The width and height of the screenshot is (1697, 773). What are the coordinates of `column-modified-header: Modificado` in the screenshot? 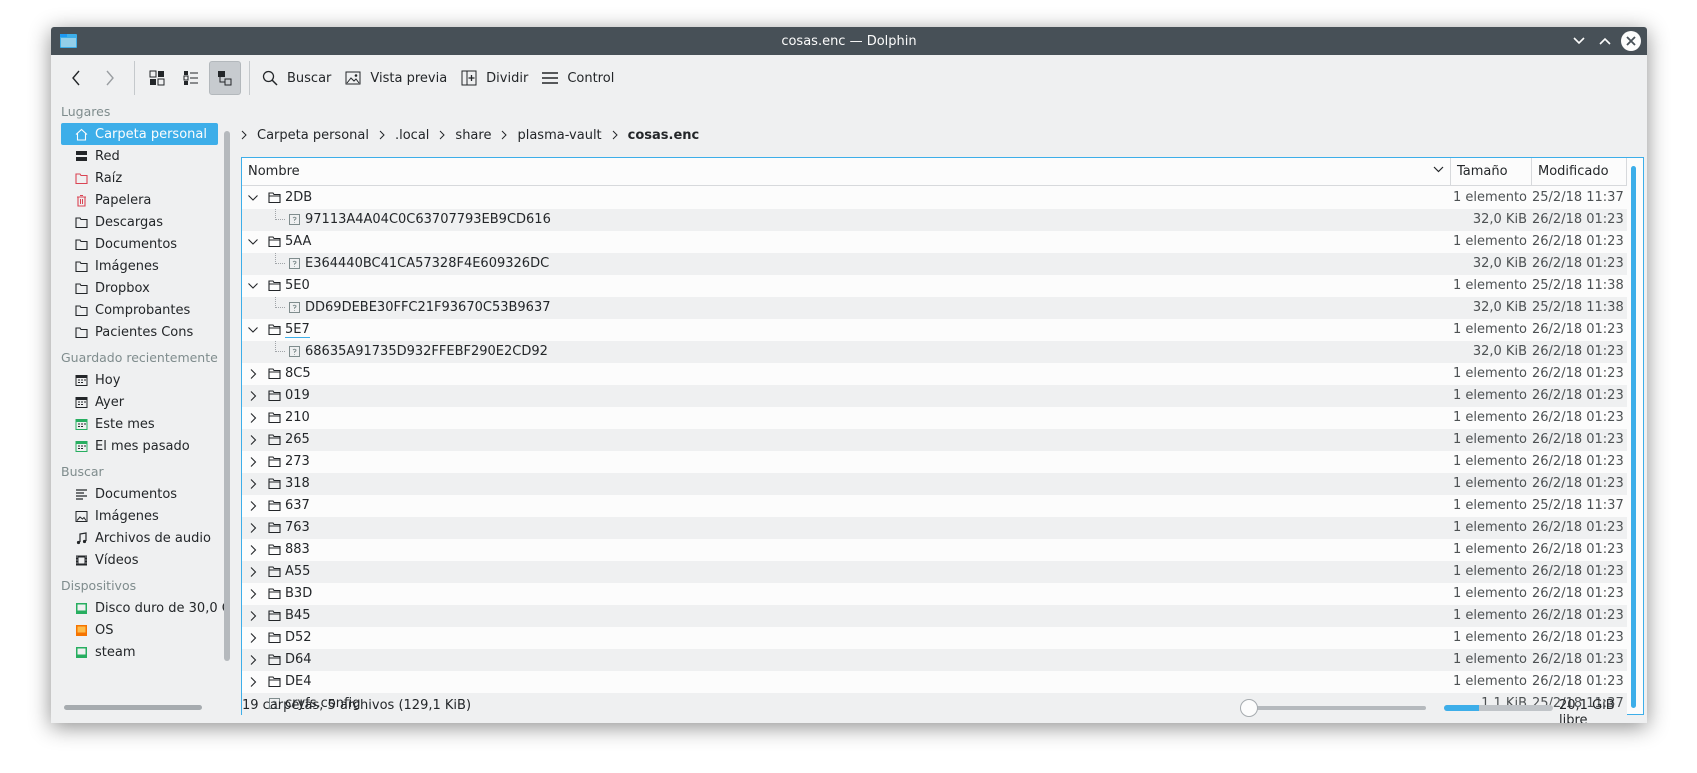 It's located at (1579, 172).